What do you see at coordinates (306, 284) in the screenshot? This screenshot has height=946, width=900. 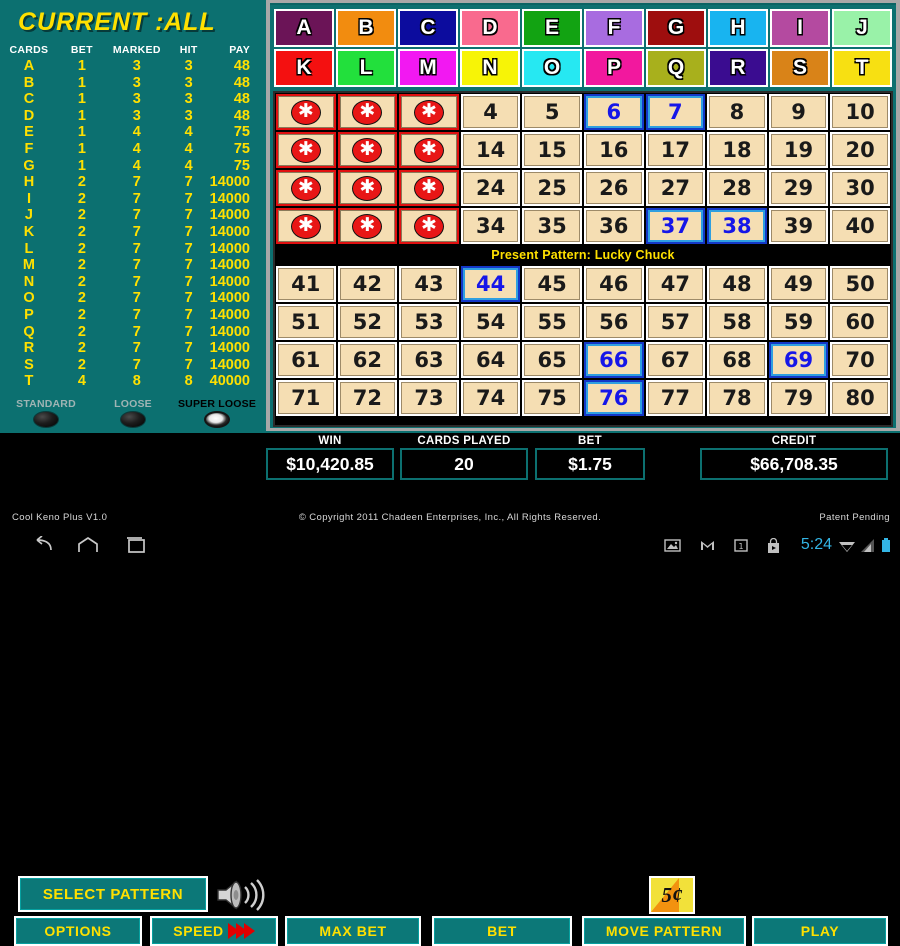 I see `keno-cell-41: 41` at bounding box center [306, 284].